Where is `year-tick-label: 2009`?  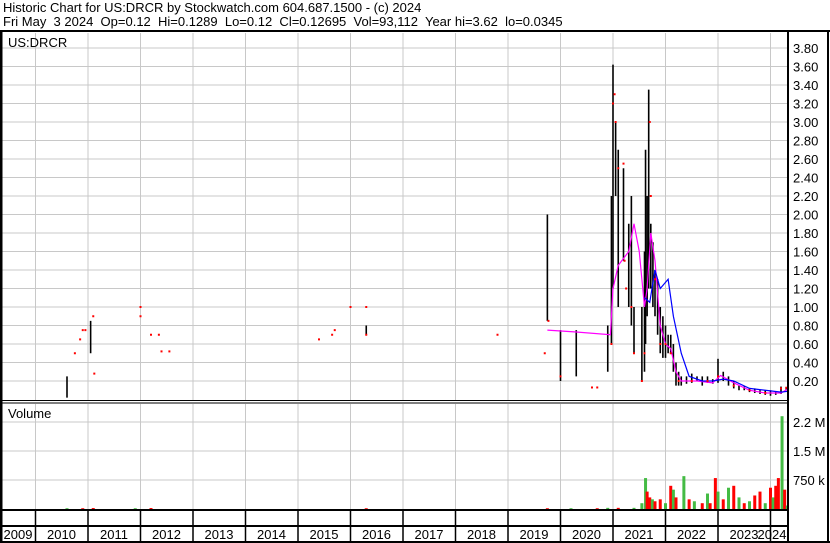
year-tick-label: 2009 is located at coordinates (18, 534).